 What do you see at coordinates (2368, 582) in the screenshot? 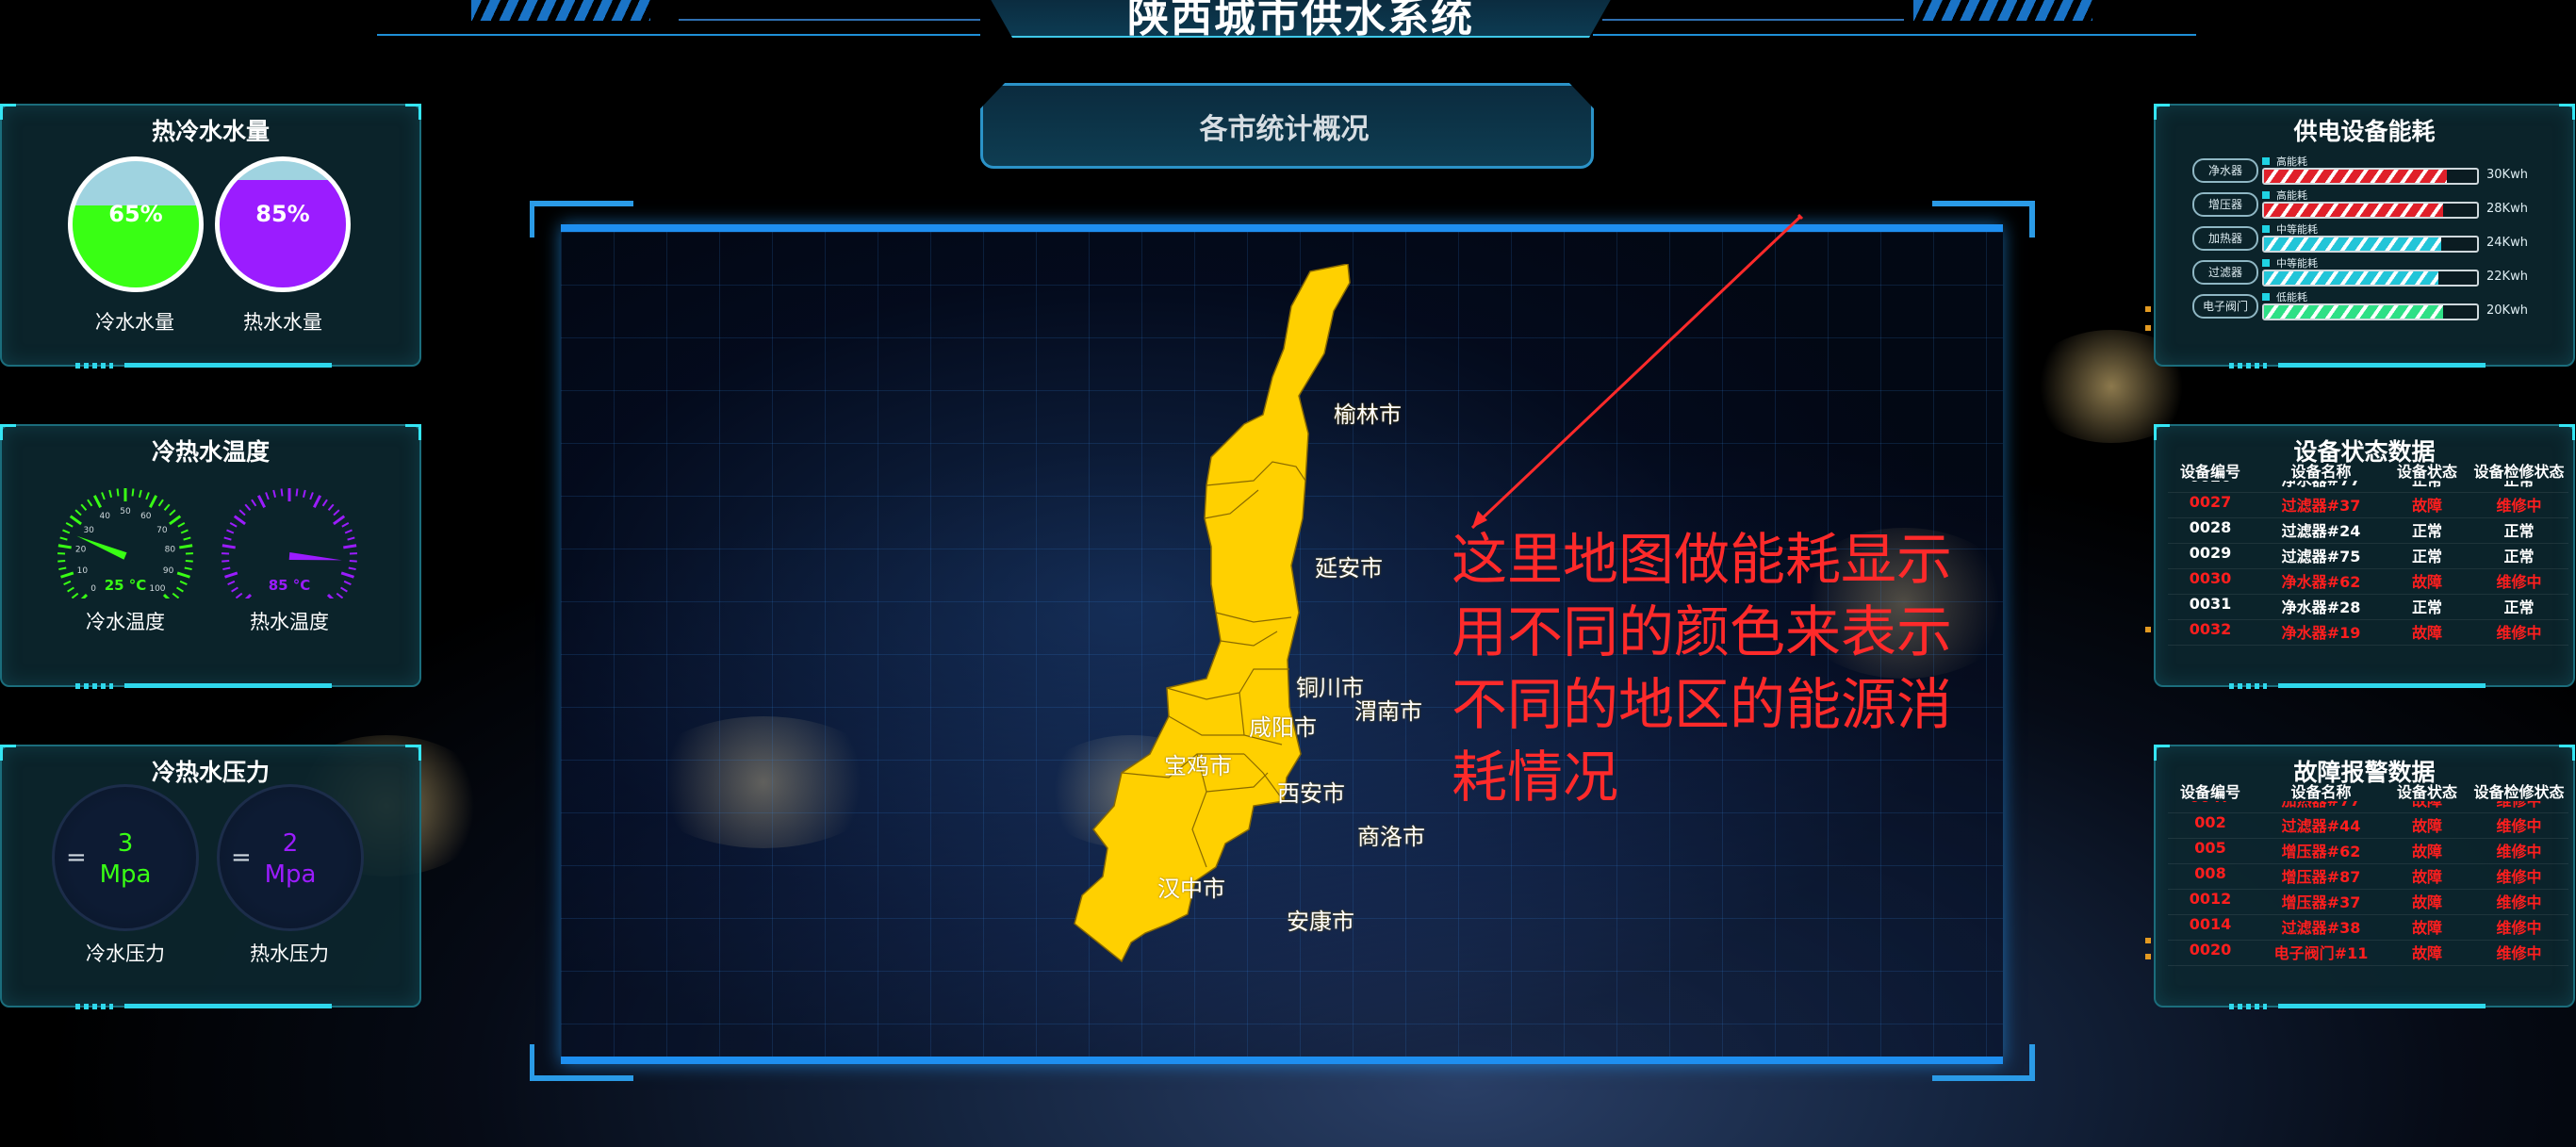
I see `table-row: 0030 净水器#62 故障 维修中` at bounding box center [2368, 582].